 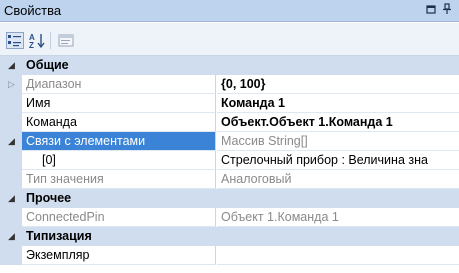 I want to click on property-value: Стрелочный прибор : Величина зна, so click(x=338, y=160).